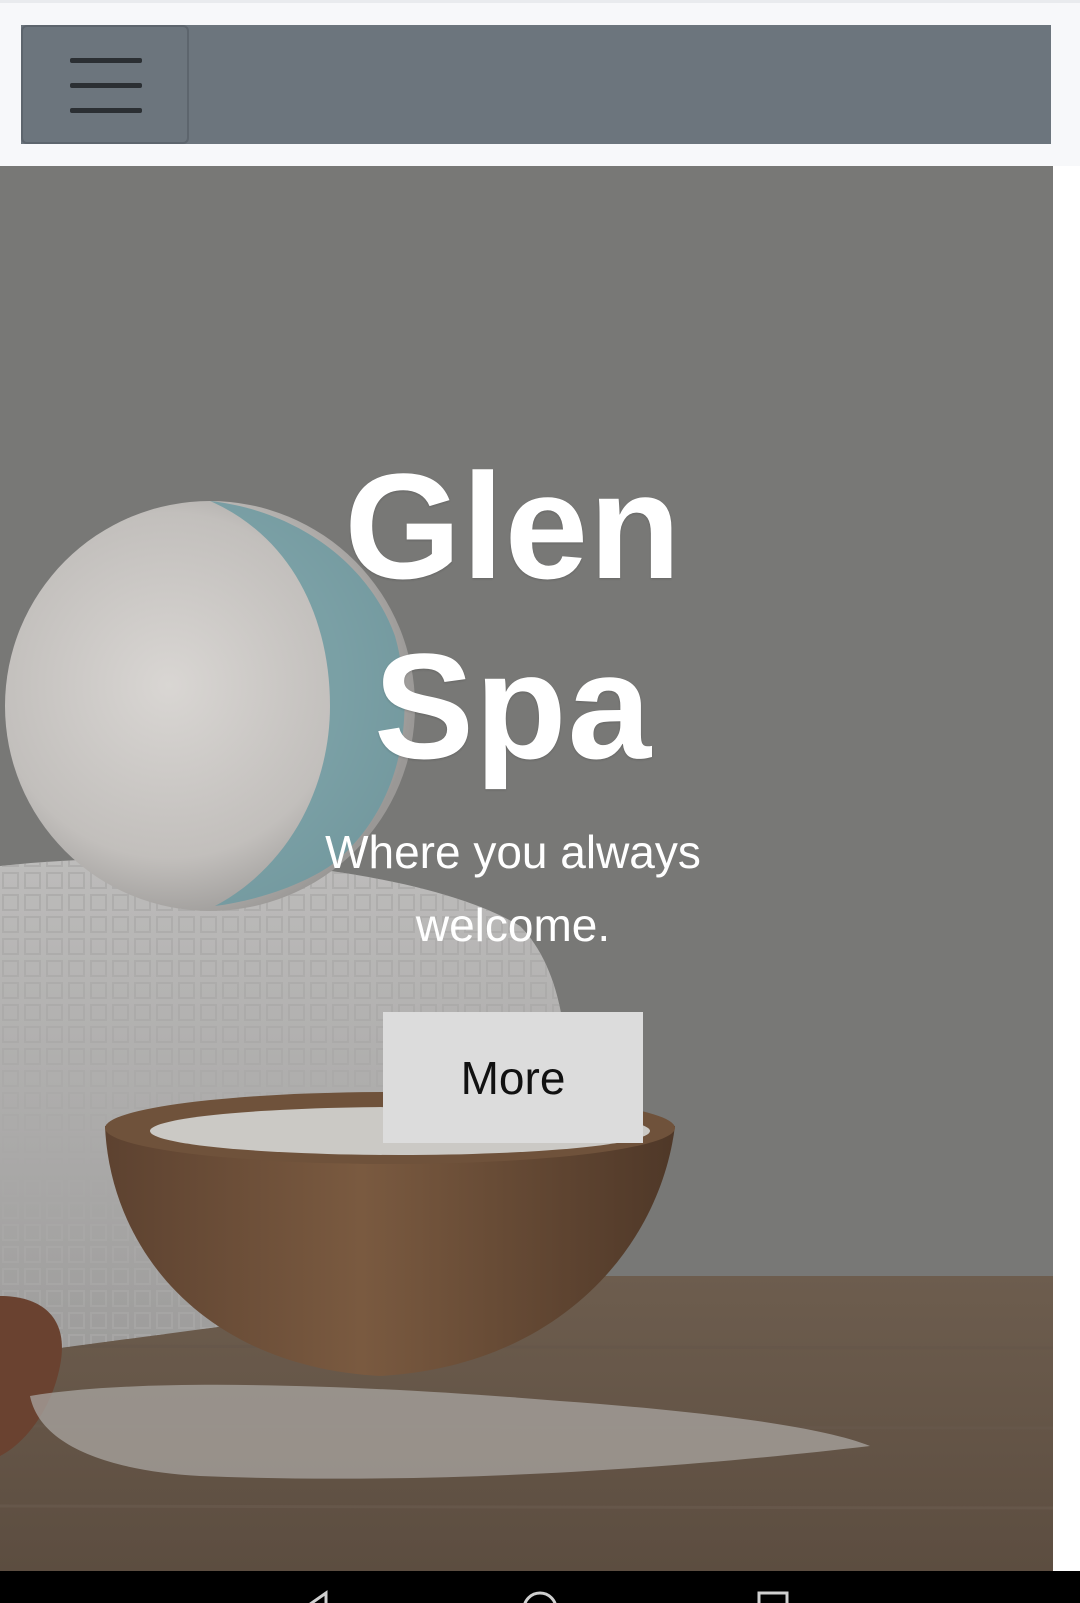 This screenshot has width=1080, height=1603. I want to click on recents-square-icon, so click(773, 1596).